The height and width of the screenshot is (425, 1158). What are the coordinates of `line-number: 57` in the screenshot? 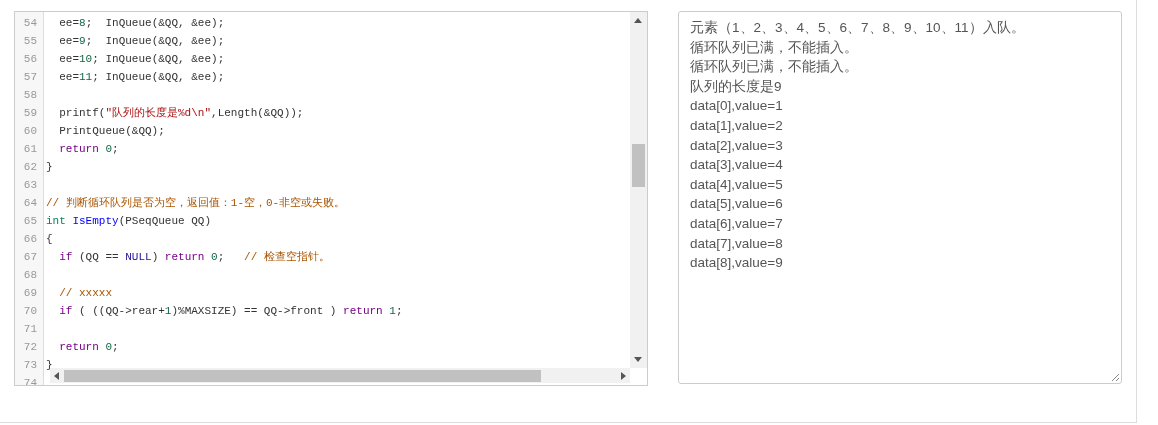 It's located at (30, 77).